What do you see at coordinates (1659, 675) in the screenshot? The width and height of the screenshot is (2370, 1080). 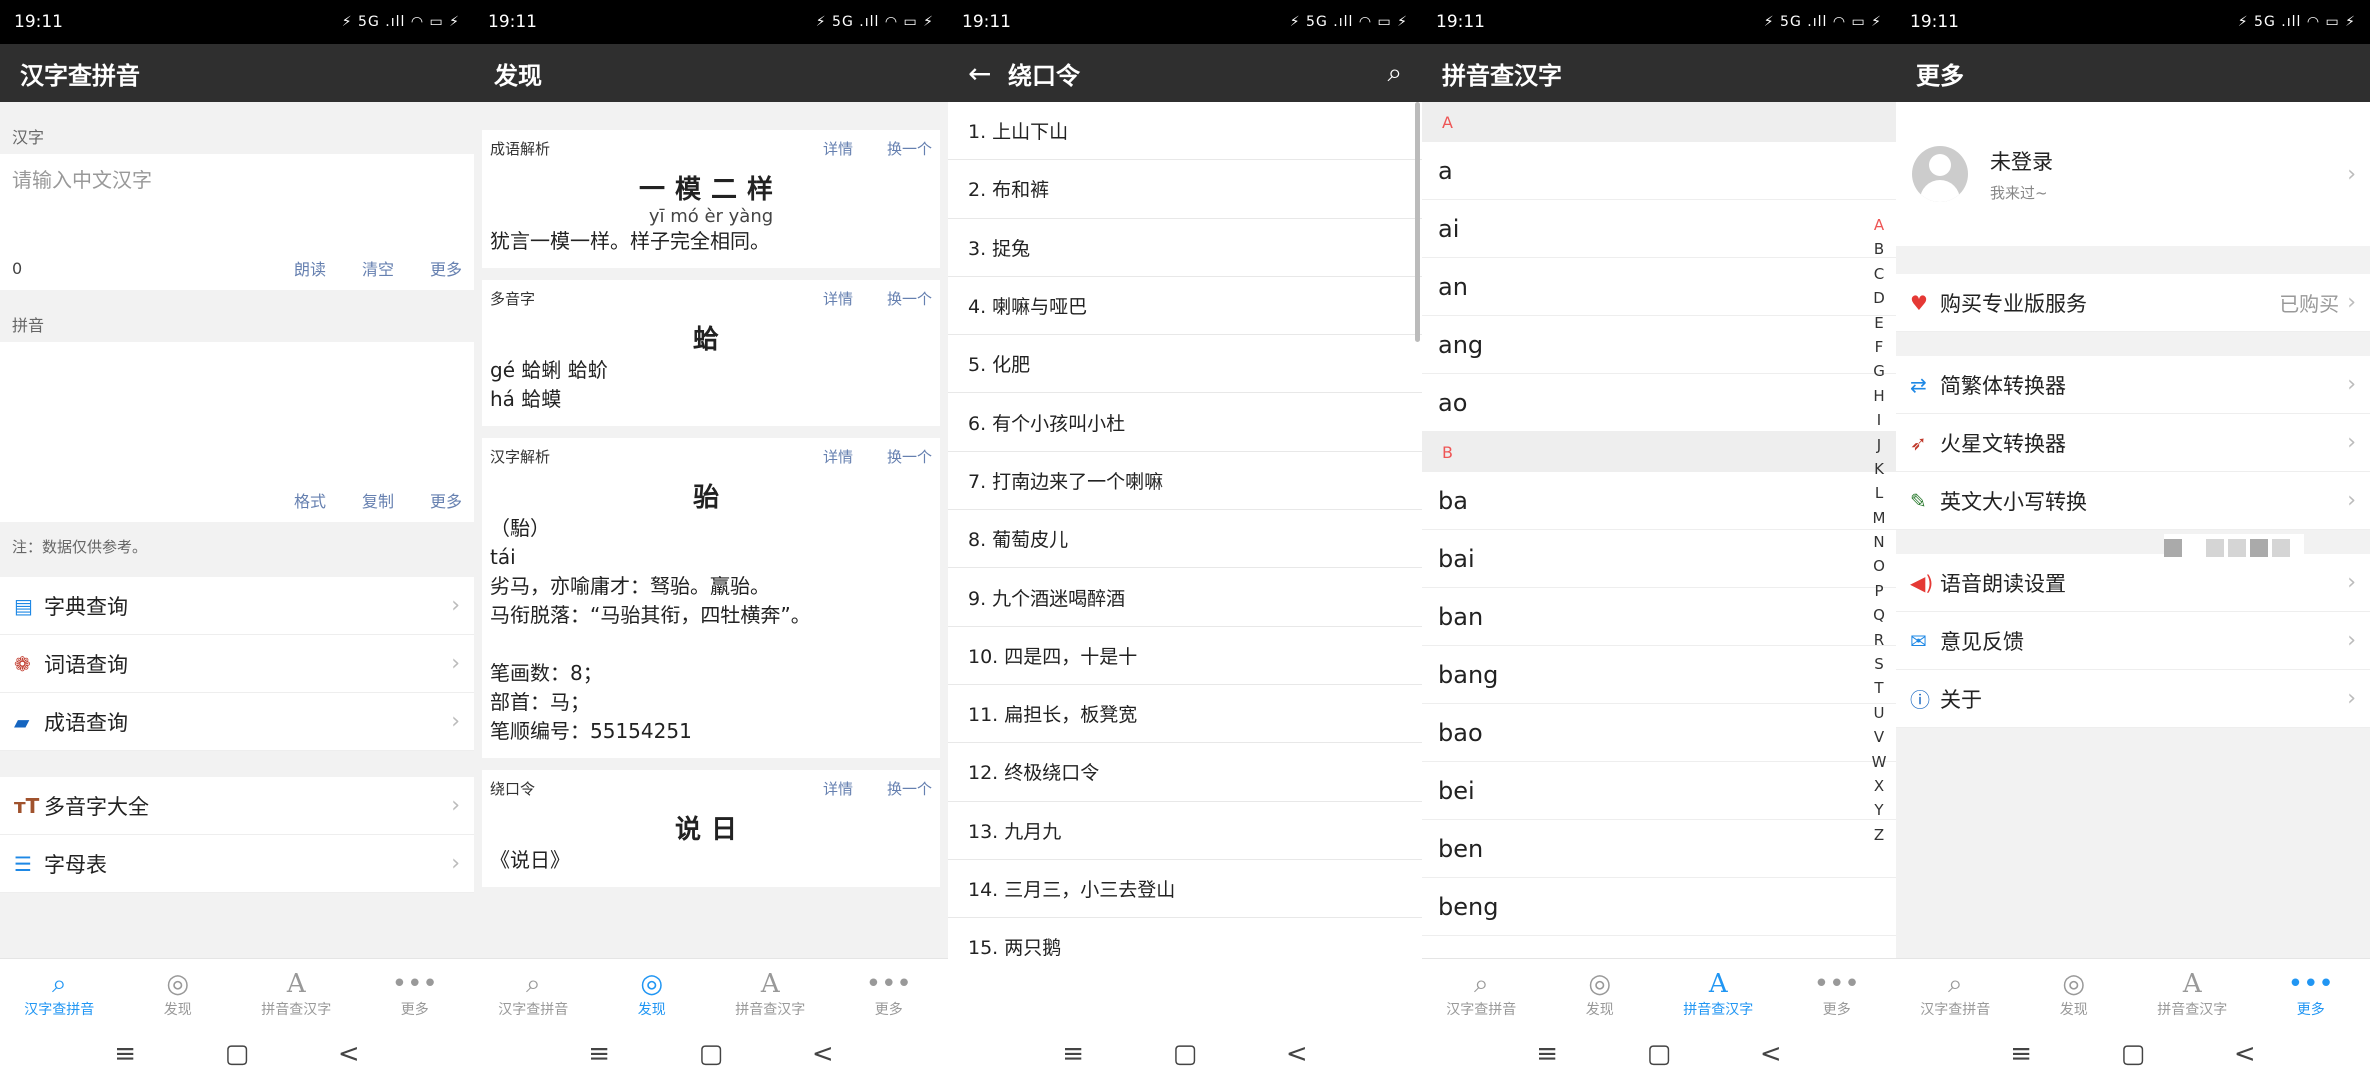 I see `pinyin-item: bang` at bounding box center [1659, 675].